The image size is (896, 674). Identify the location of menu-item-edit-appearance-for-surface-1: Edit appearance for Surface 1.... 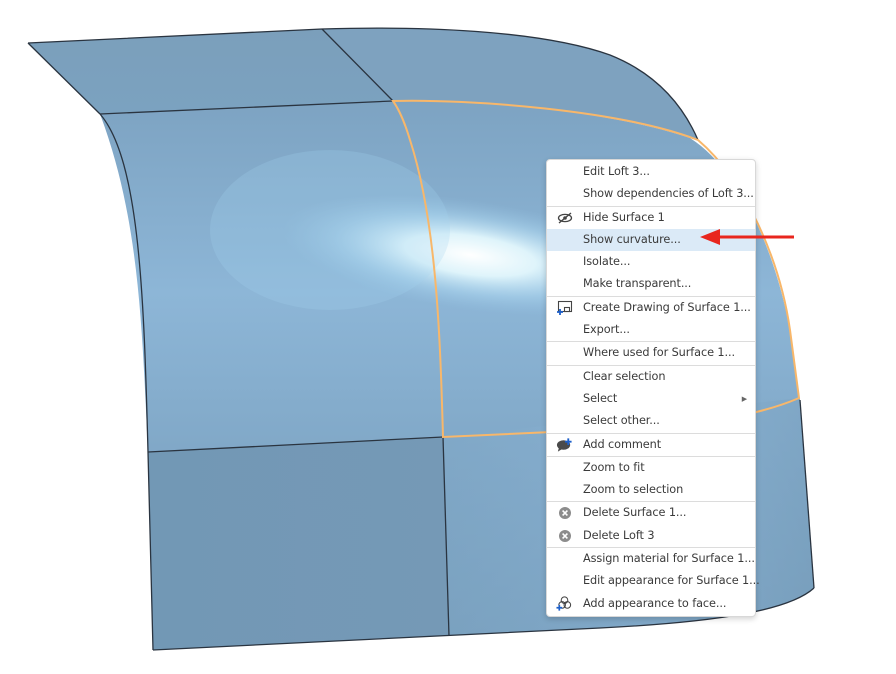
(653, 581).